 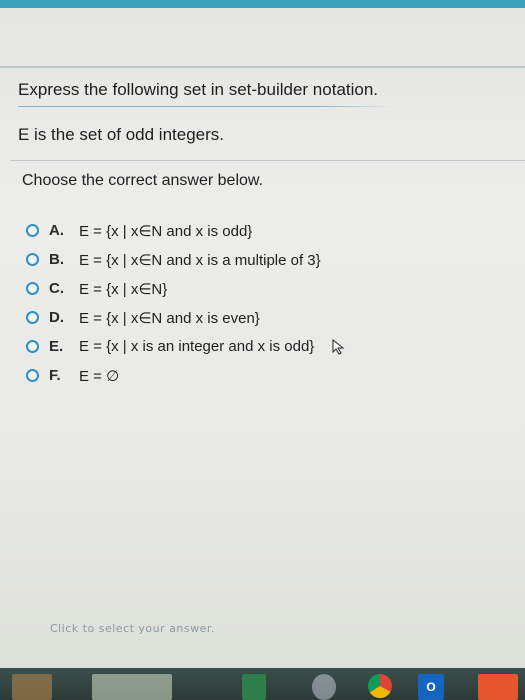 I want to click on radio-button-d, so click(x=32, y=317).